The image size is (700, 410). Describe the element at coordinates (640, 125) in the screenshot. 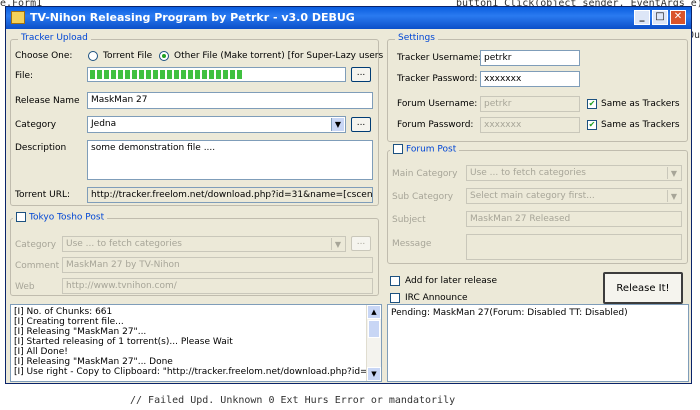

I see `same-as-trackers-label-2: Same as Trackers` at that location.